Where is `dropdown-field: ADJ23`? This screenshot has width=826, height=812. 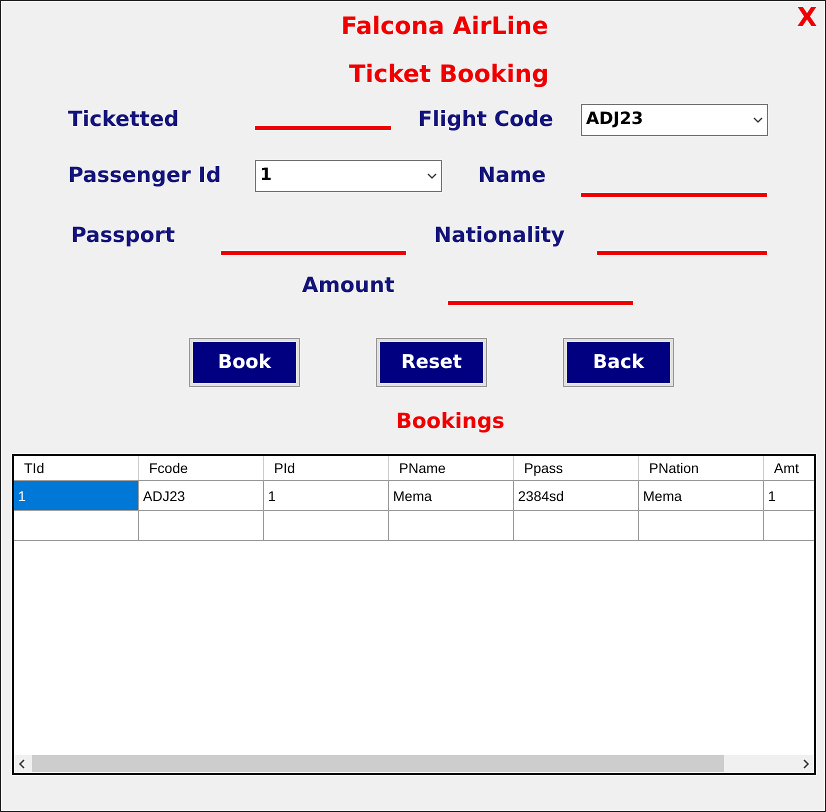
dropdown-field: ADJ23 is located at coordinates (674, 120).